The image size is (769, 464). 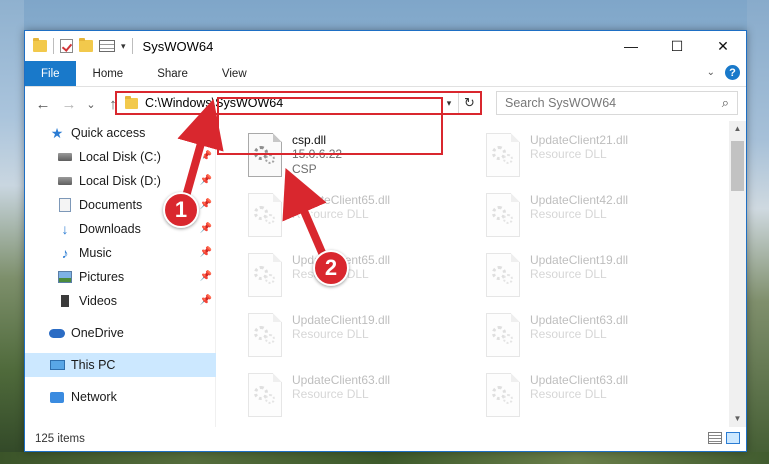 I want to click on recent-locations-chevron-icon: ⌄, so click(x=91, y=104).